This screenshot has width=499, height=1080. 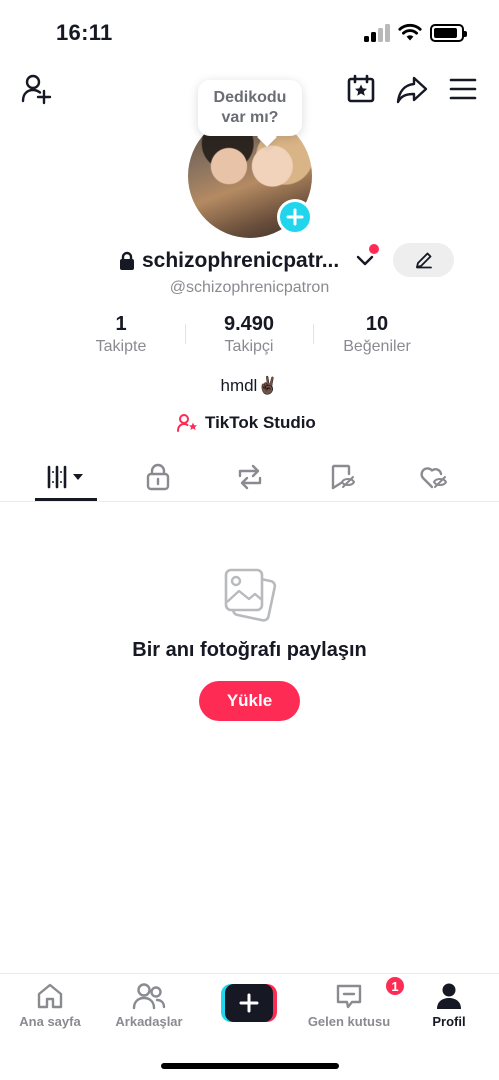 What do you see at coordinates (260, 422) in the screenshot?
I see `tiktok-studio-label: TikTok Studio` at bounding box center [260, 422].